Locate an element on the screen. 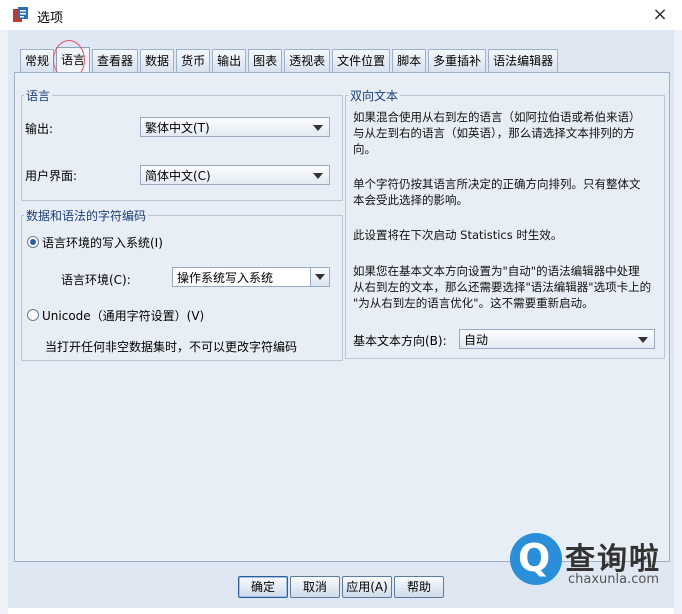 Image resolution: width=682 pixels, height=614 pixels. locale-label: 语言环境(C): is located at coordinates (96, 280).